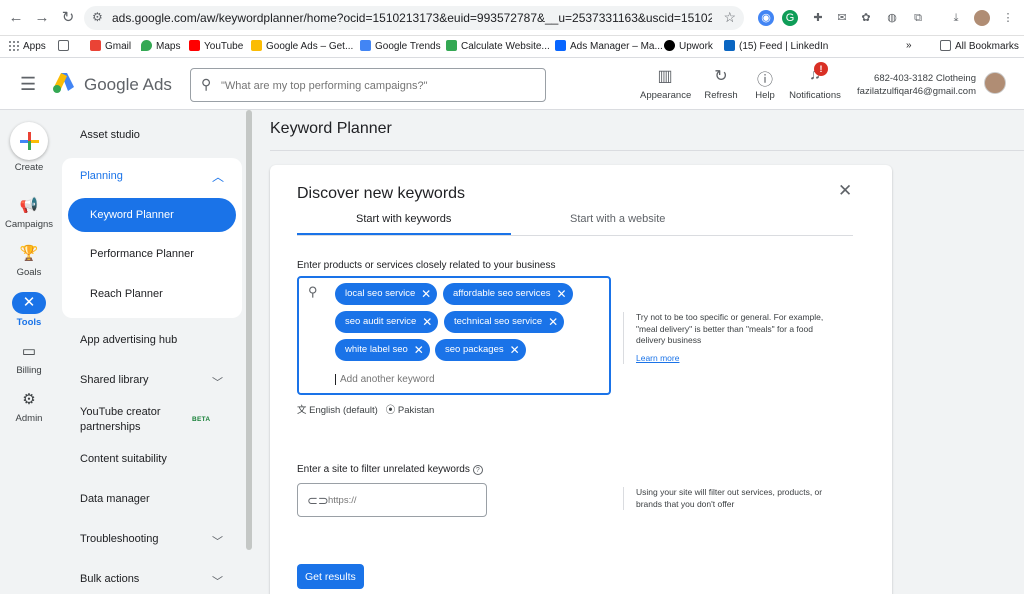 Image resolution: width=1024 pixels, height=594 pixels. What do you see at coordinates (765, 83) in the screenshot?
I see `help-button: ⓘ Help` at bounding box center [765, 83].